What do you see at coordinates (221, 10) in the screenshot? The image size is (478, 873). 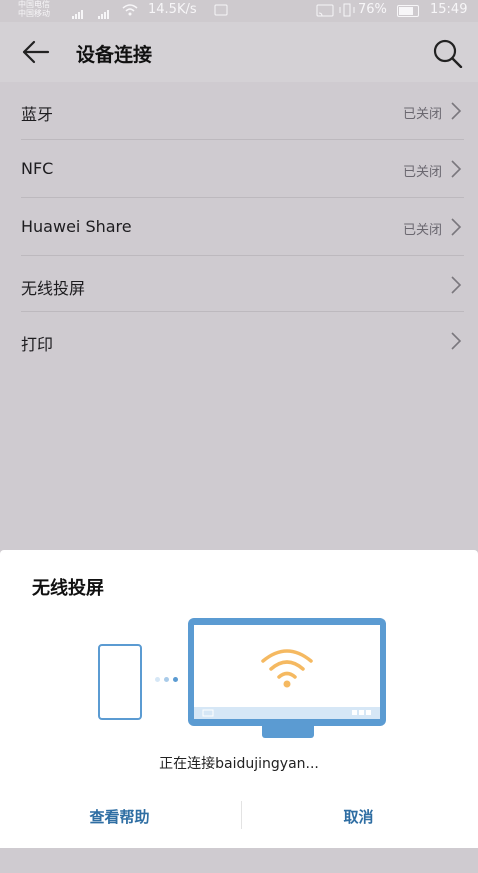 I see `screenshot-icon` at bounding box center [221, 10].